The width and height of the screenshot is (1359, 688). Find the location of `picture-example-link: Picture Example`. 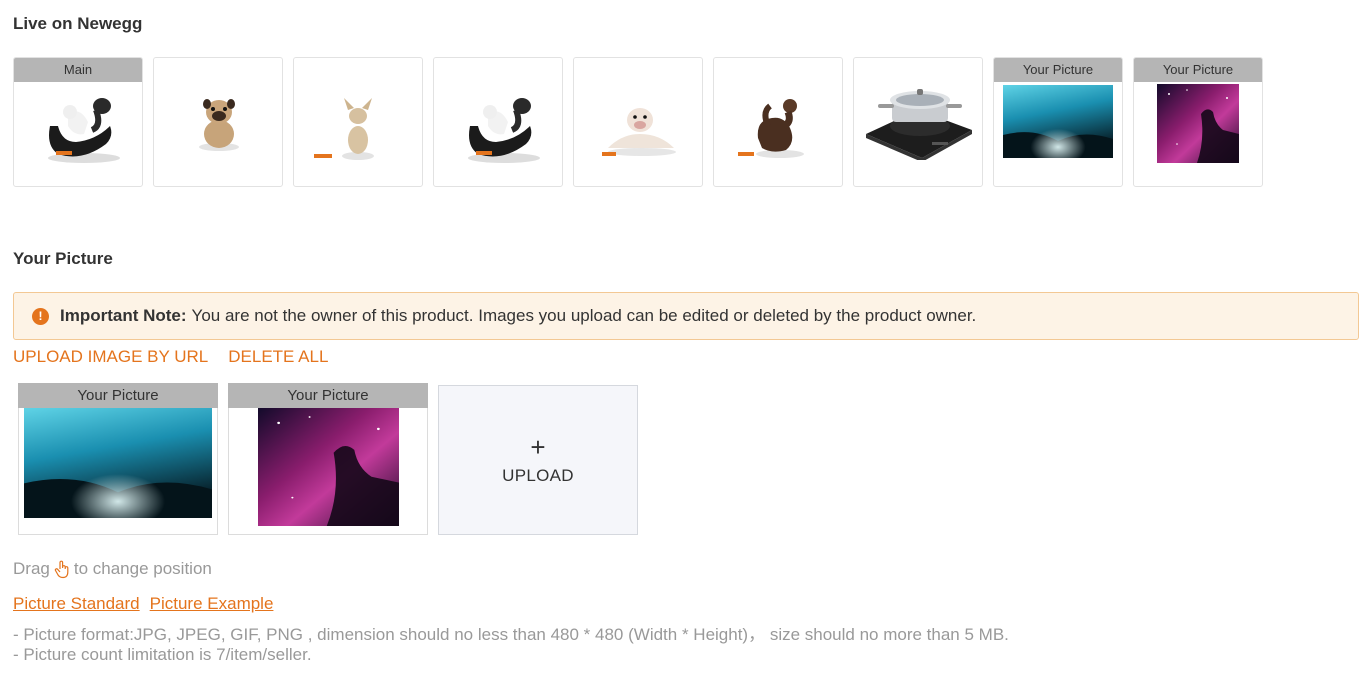

picture-example-link: Picture Example is located at coordinates (212, 604).